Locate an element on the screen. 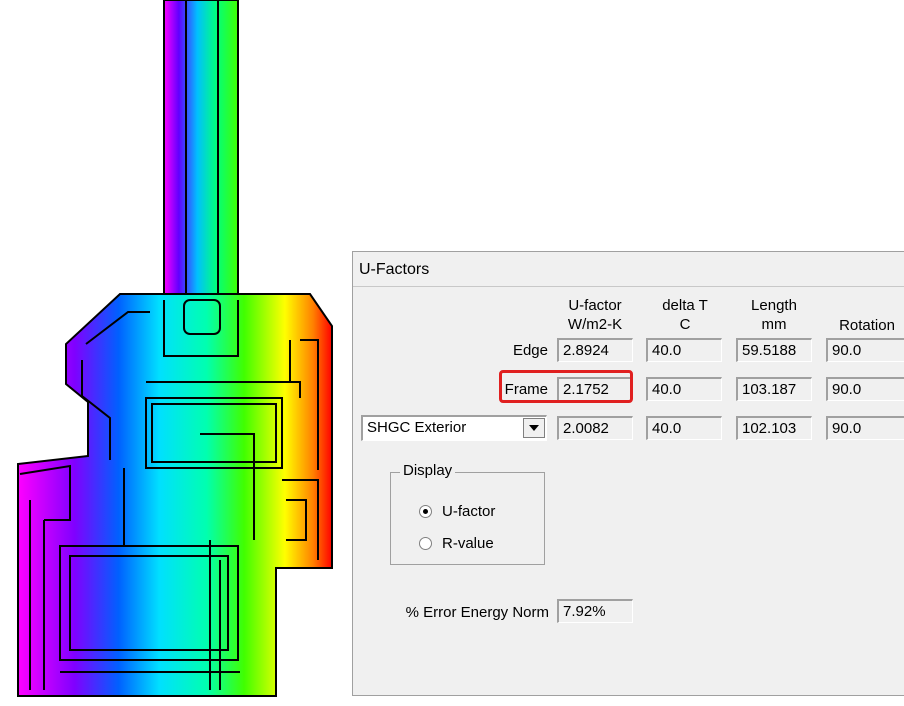 This screenshot has width=904, height=706. frame-rotation-field: 90.0 is located at coordinates (865, 389).